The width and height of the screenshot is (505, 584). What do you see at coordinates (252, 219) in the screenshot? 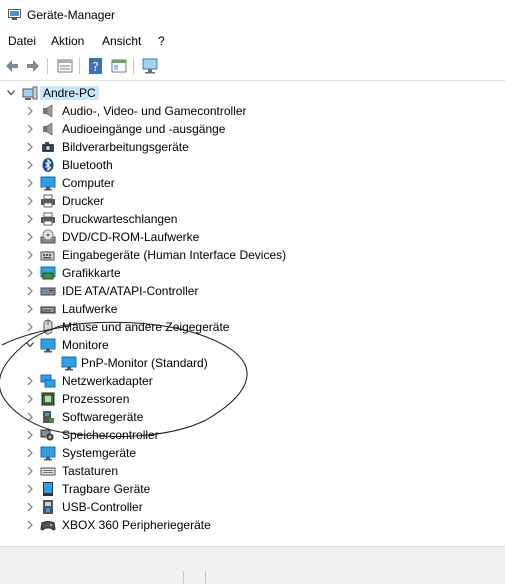
I see `tree-category: Druckwarteschlangen` at bounding box center [252, 219].